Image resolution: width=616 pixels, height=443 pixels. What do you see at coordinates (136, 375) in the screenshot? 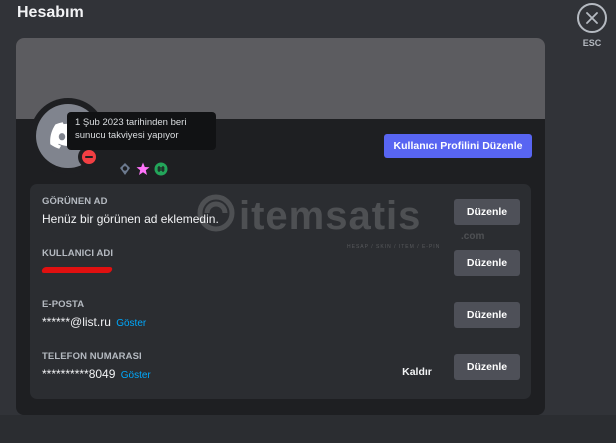
I see `reveal-phone-link: Göster` at bounding box center [136, 375].